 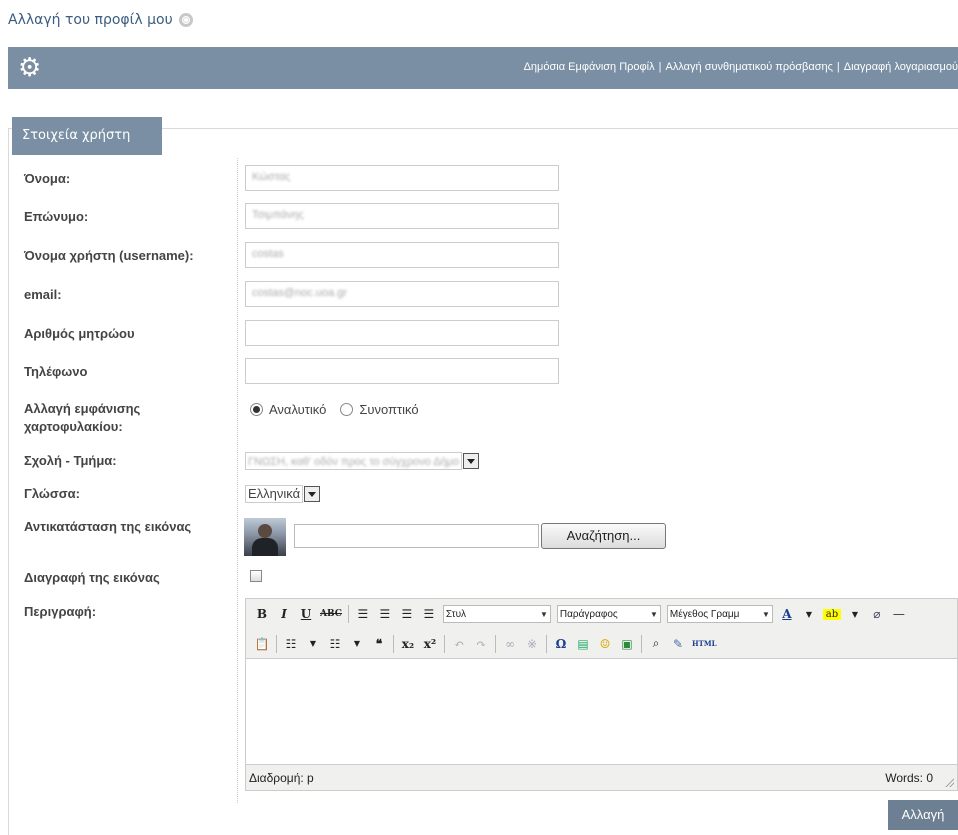 I want to click on resize-handle-icon, so click(x=949, y=782).